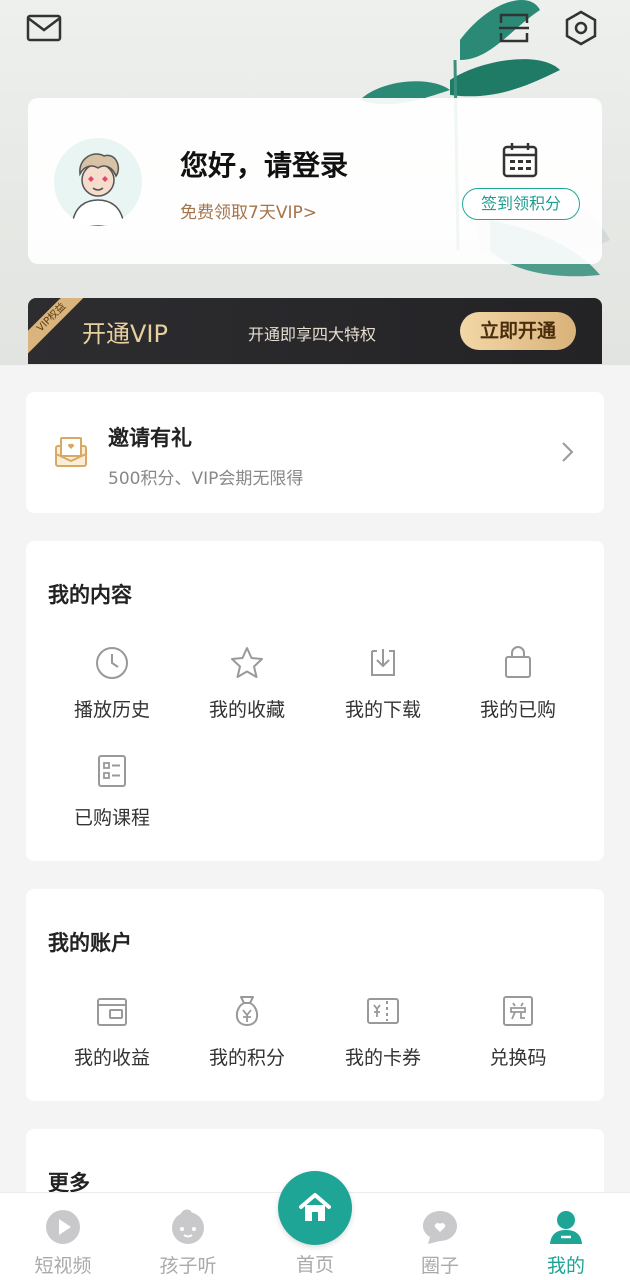 This screenshot has height=1280, width=630. What do you see at coordinates (440, 1227) in the screenshot?
I see `chat-bubble-icon` at bounding box center [440, 1227].